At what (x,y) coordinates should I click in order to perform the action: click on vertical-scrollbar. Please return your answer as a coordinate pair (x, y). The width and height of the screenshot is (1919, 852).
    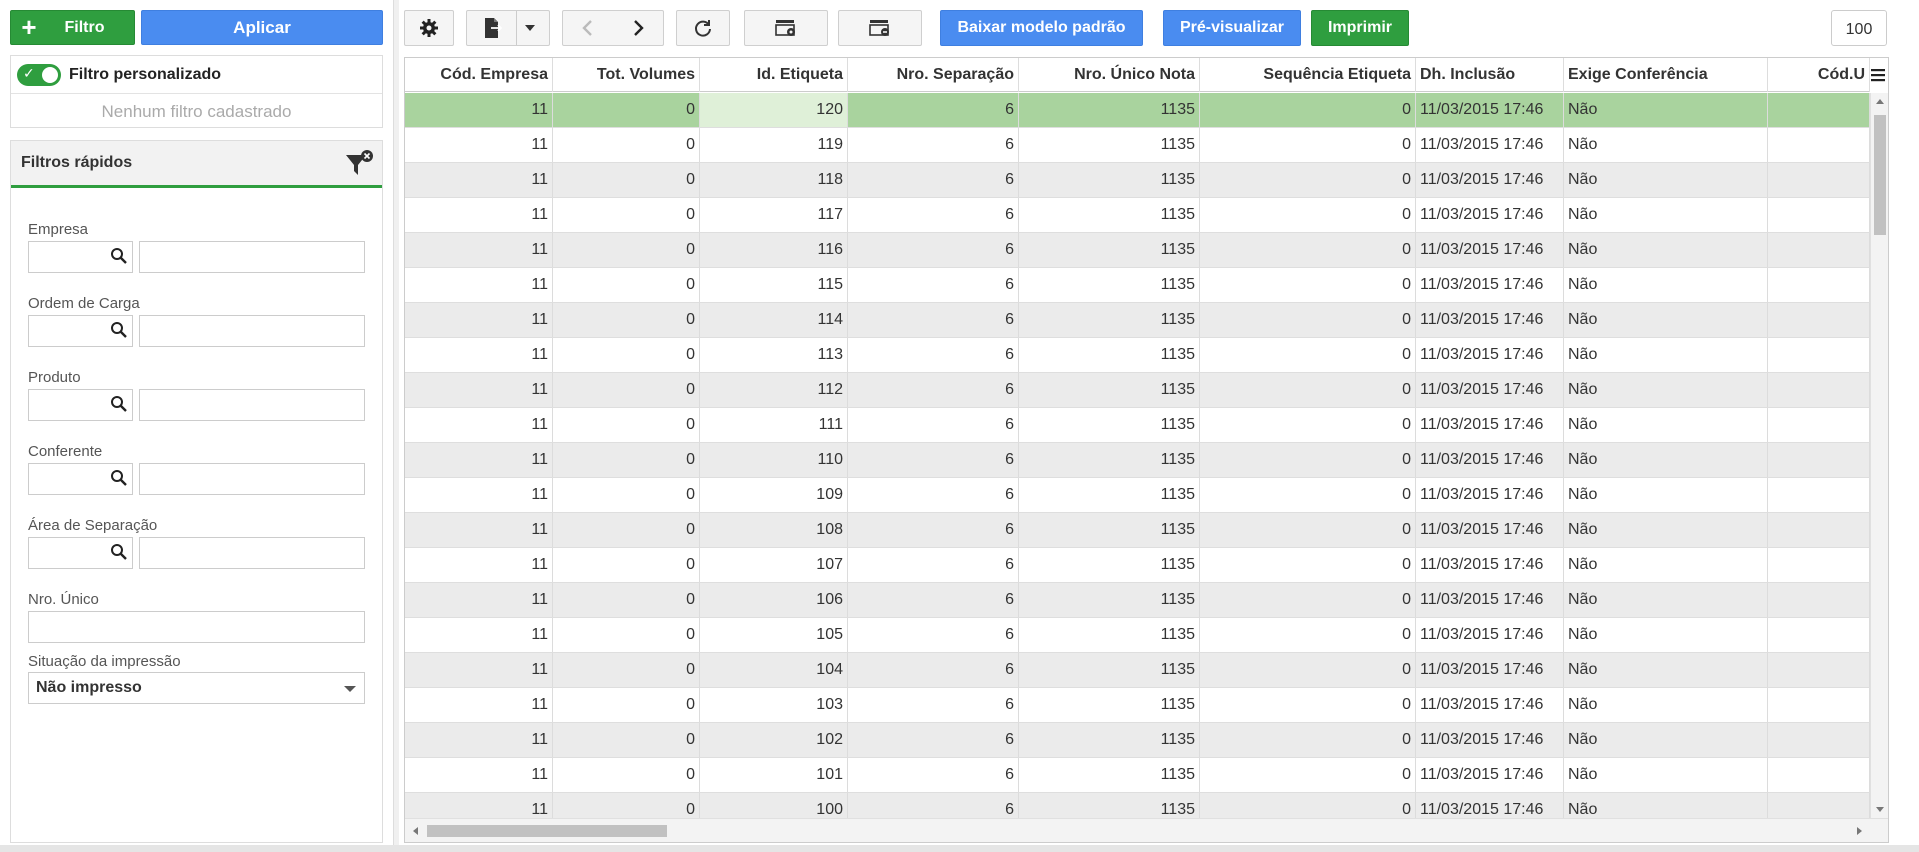
    Looking at the image, I should click on (1879, 455).